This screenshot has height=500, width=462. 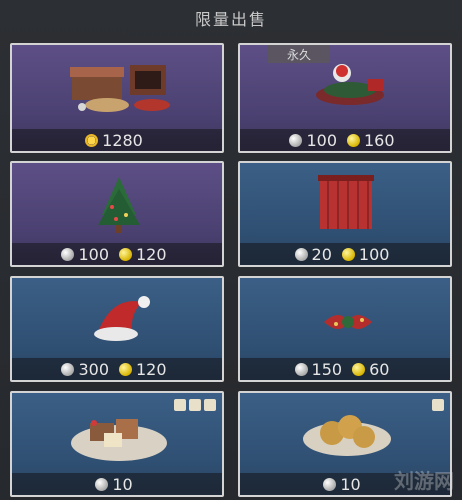 I want to click on decor-bundle-illustration, so click(x=350, y=84).